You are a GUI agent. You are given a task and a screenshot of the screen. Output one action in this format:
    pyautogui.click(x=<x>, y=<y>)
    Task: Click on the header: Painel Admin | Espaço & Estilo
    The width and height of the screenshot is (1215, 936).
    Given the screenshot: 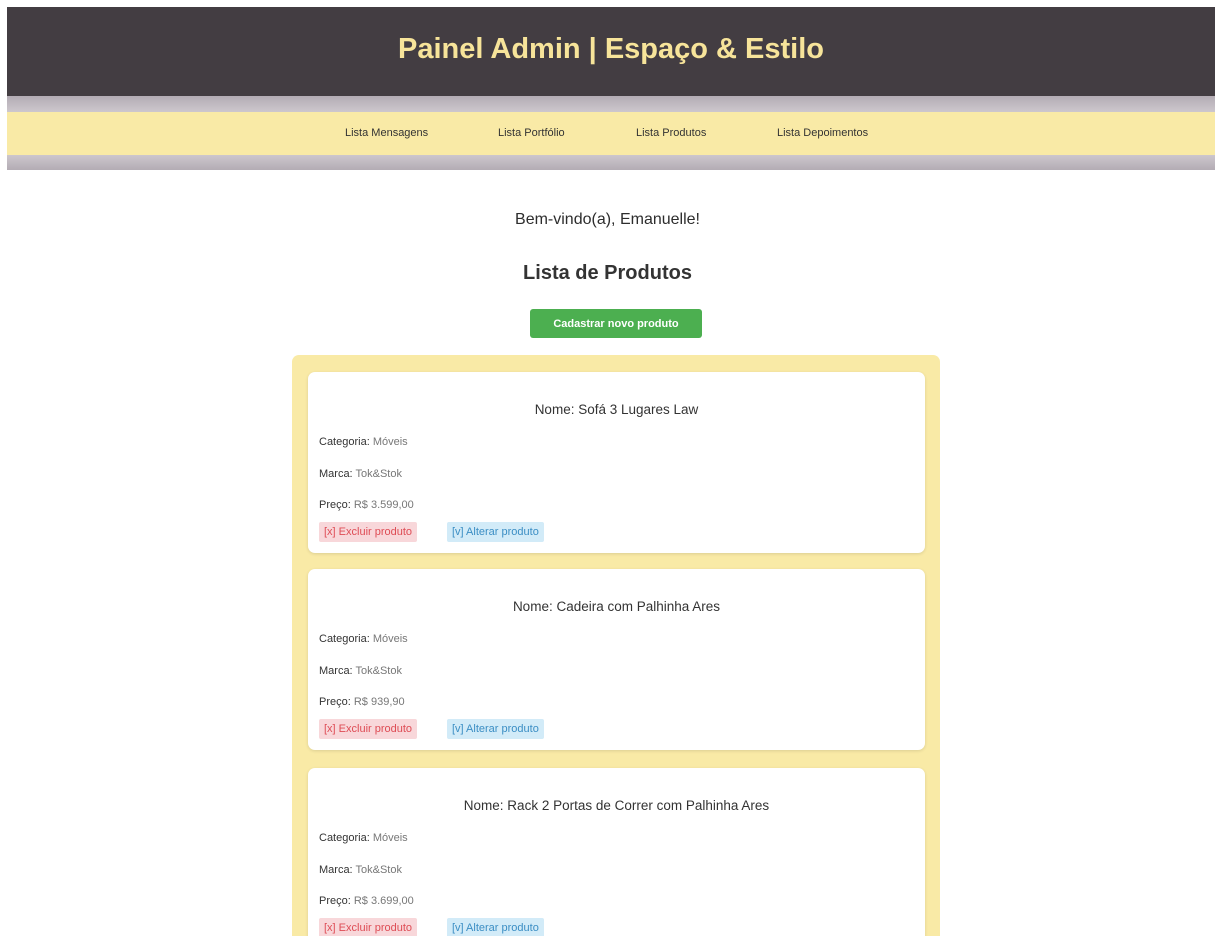 What is the action you would take?
    pyautogui.click(x=611, y=51)
    